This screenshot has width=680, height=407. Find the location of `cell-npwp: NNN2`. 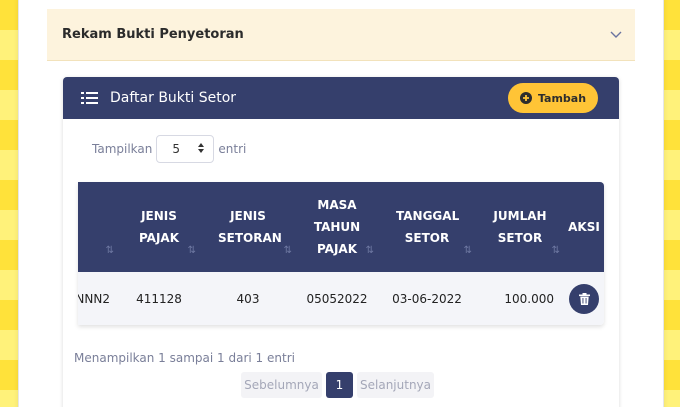

cell-npwp: NNN2 is located at coordinates (94, 298).